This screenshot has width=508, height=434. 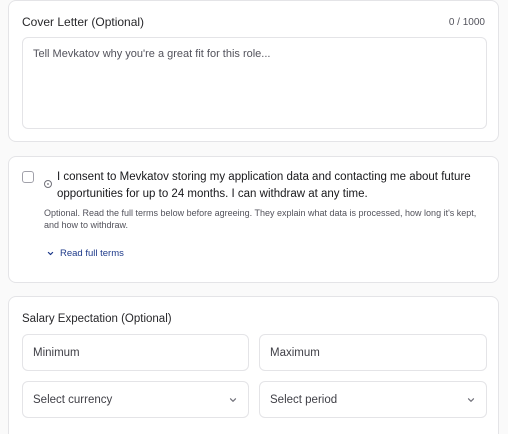 I want to click on consent-checkbox, so click(x=28, y=177).